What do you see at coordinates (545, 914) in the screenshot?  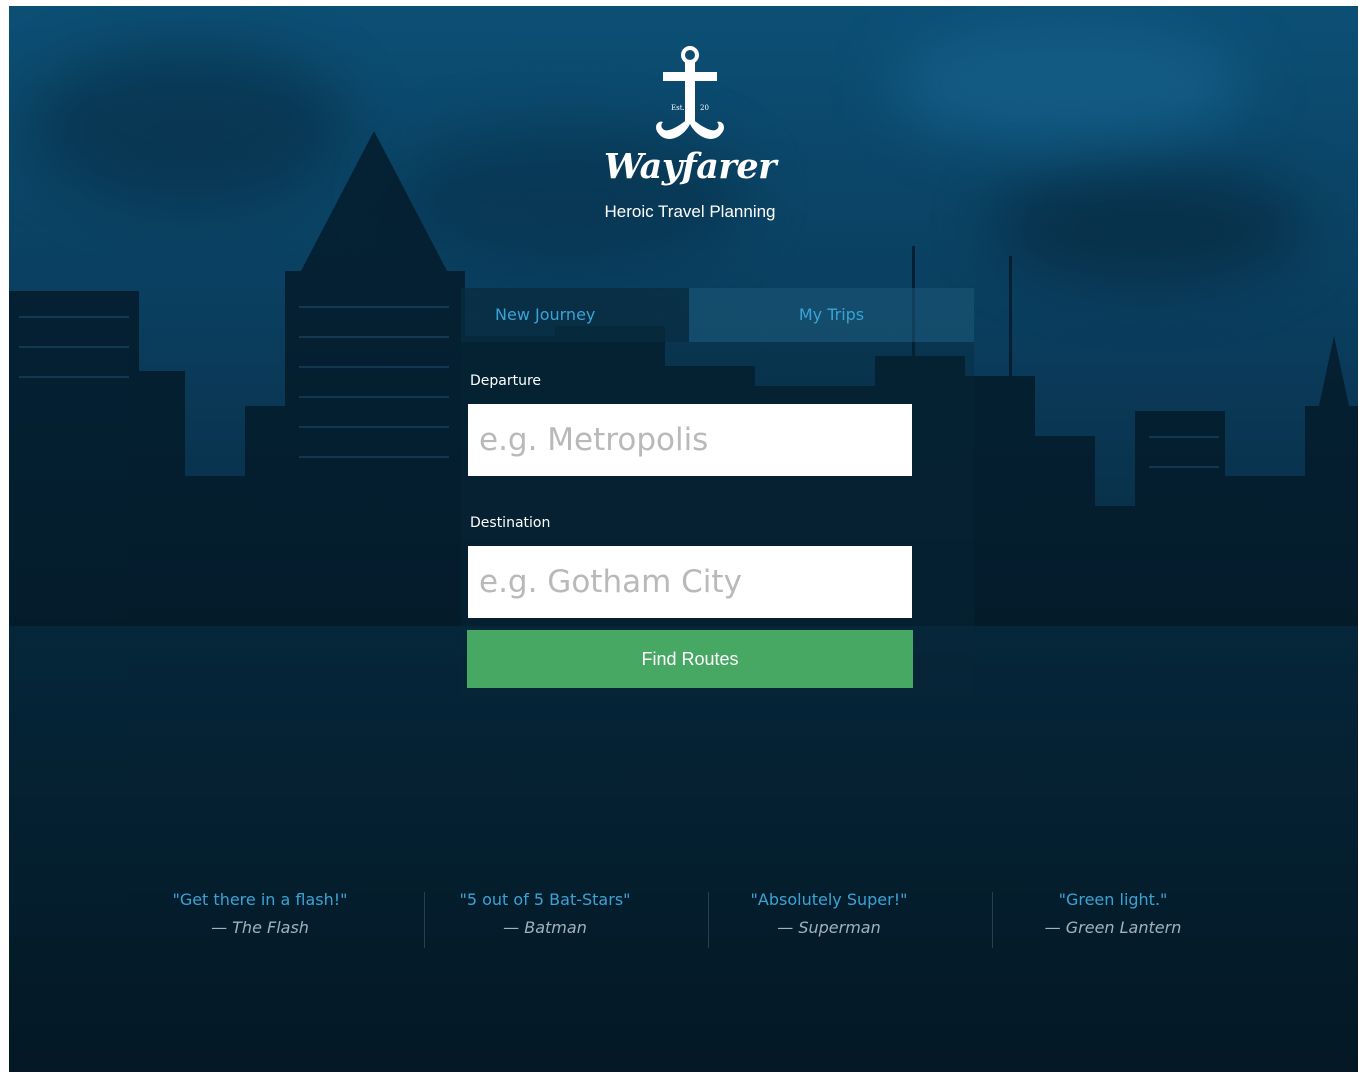 I see `testimonial-item: "5 out of 5 Bat-Stars" — Batman` at bounding box center [545, 914].